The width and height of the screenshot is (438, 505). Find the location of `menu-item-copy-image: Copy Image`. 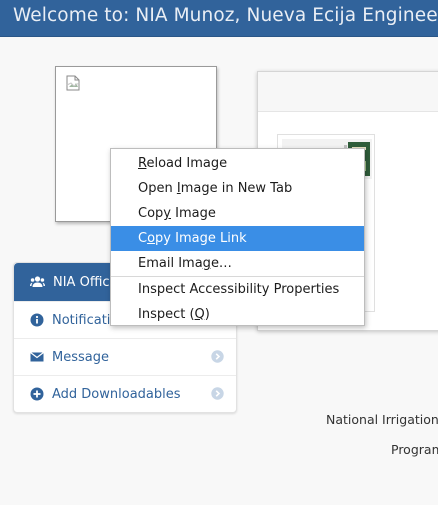

menu-item-copy-image: Copy Image is located at coordinates (237, 213).